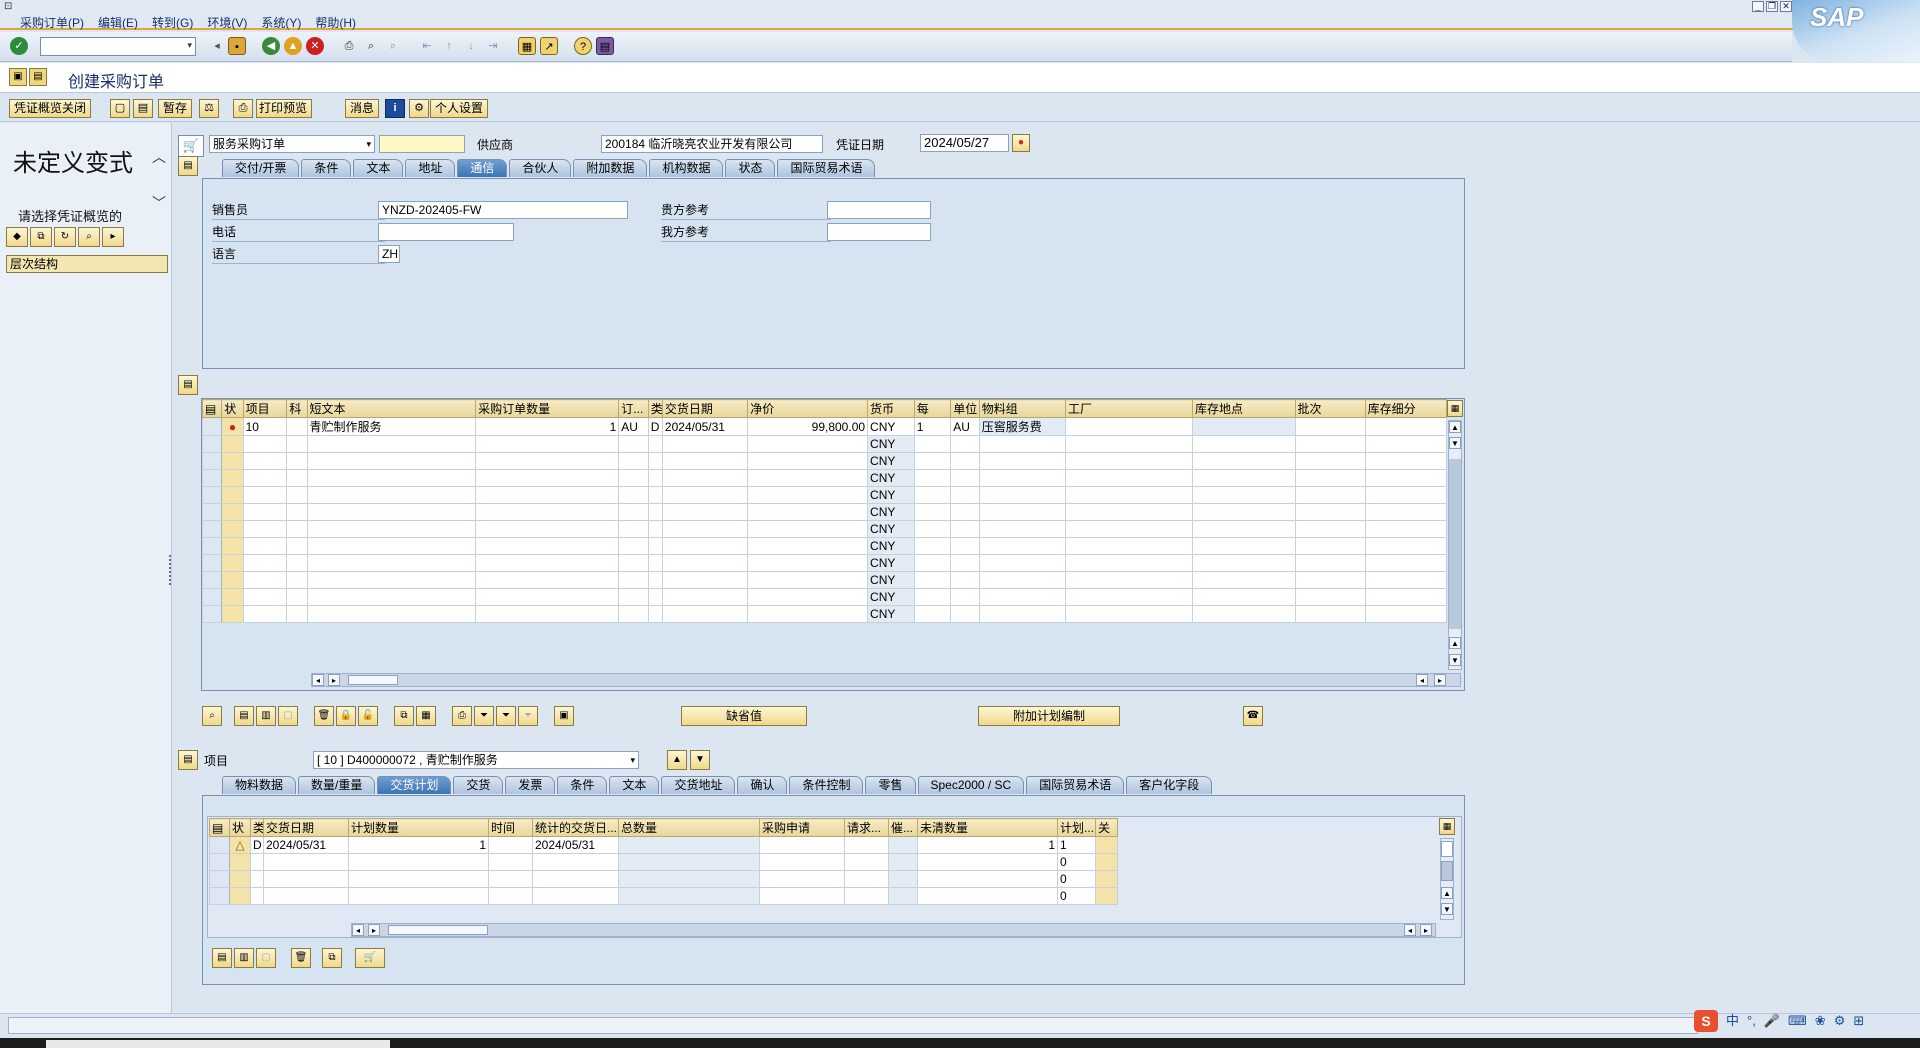  I want to click on cell-close, so click(1106, 896).